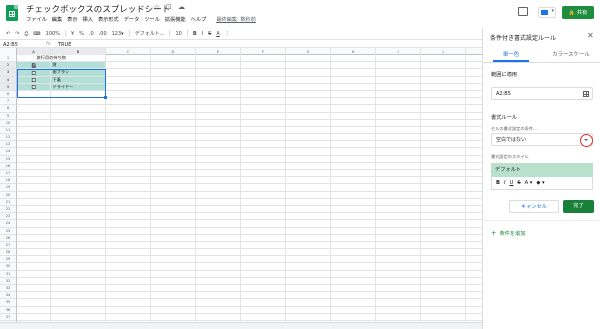 The height and width of the screenshot is (329, 600). What do you see at coordinates (227, 34) in the screenshot?
I see `more-options-icon: ⋮` at bounding box center [227, 34].